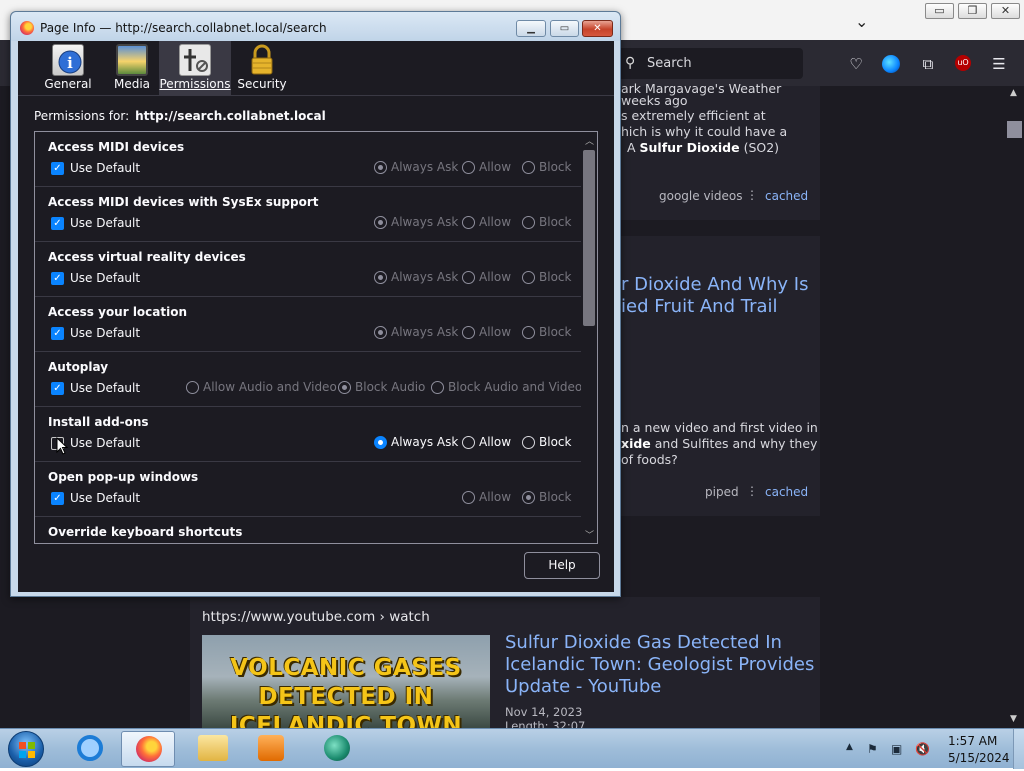 This screenshot has height=771, width=1024. What do you see at coordinates (649, 459) in the screenshot?
I see `result-2-desc: of foods?` at bounding box center [649, 459].